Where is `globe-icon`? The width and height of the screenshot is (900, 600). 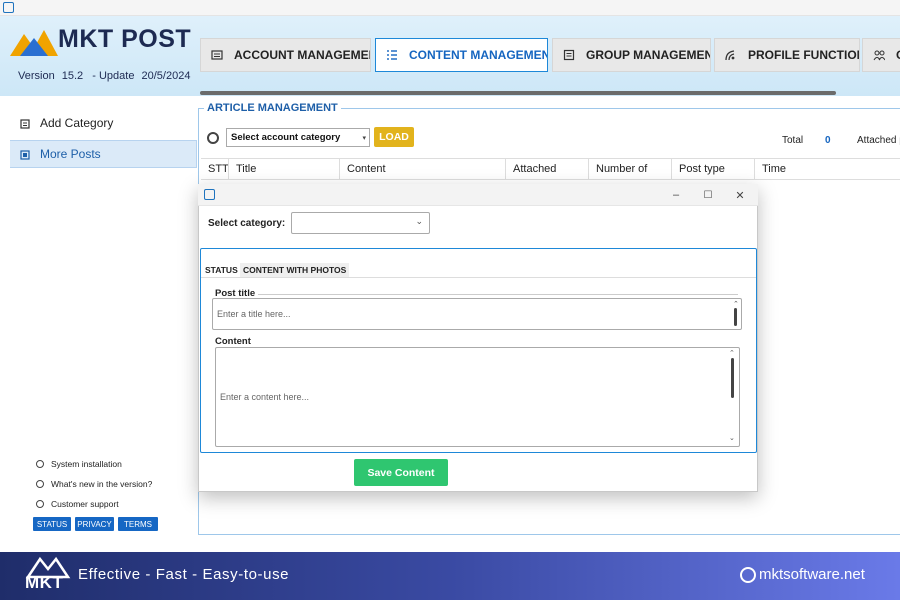 globe-icon is located at coordinates (748, 574).